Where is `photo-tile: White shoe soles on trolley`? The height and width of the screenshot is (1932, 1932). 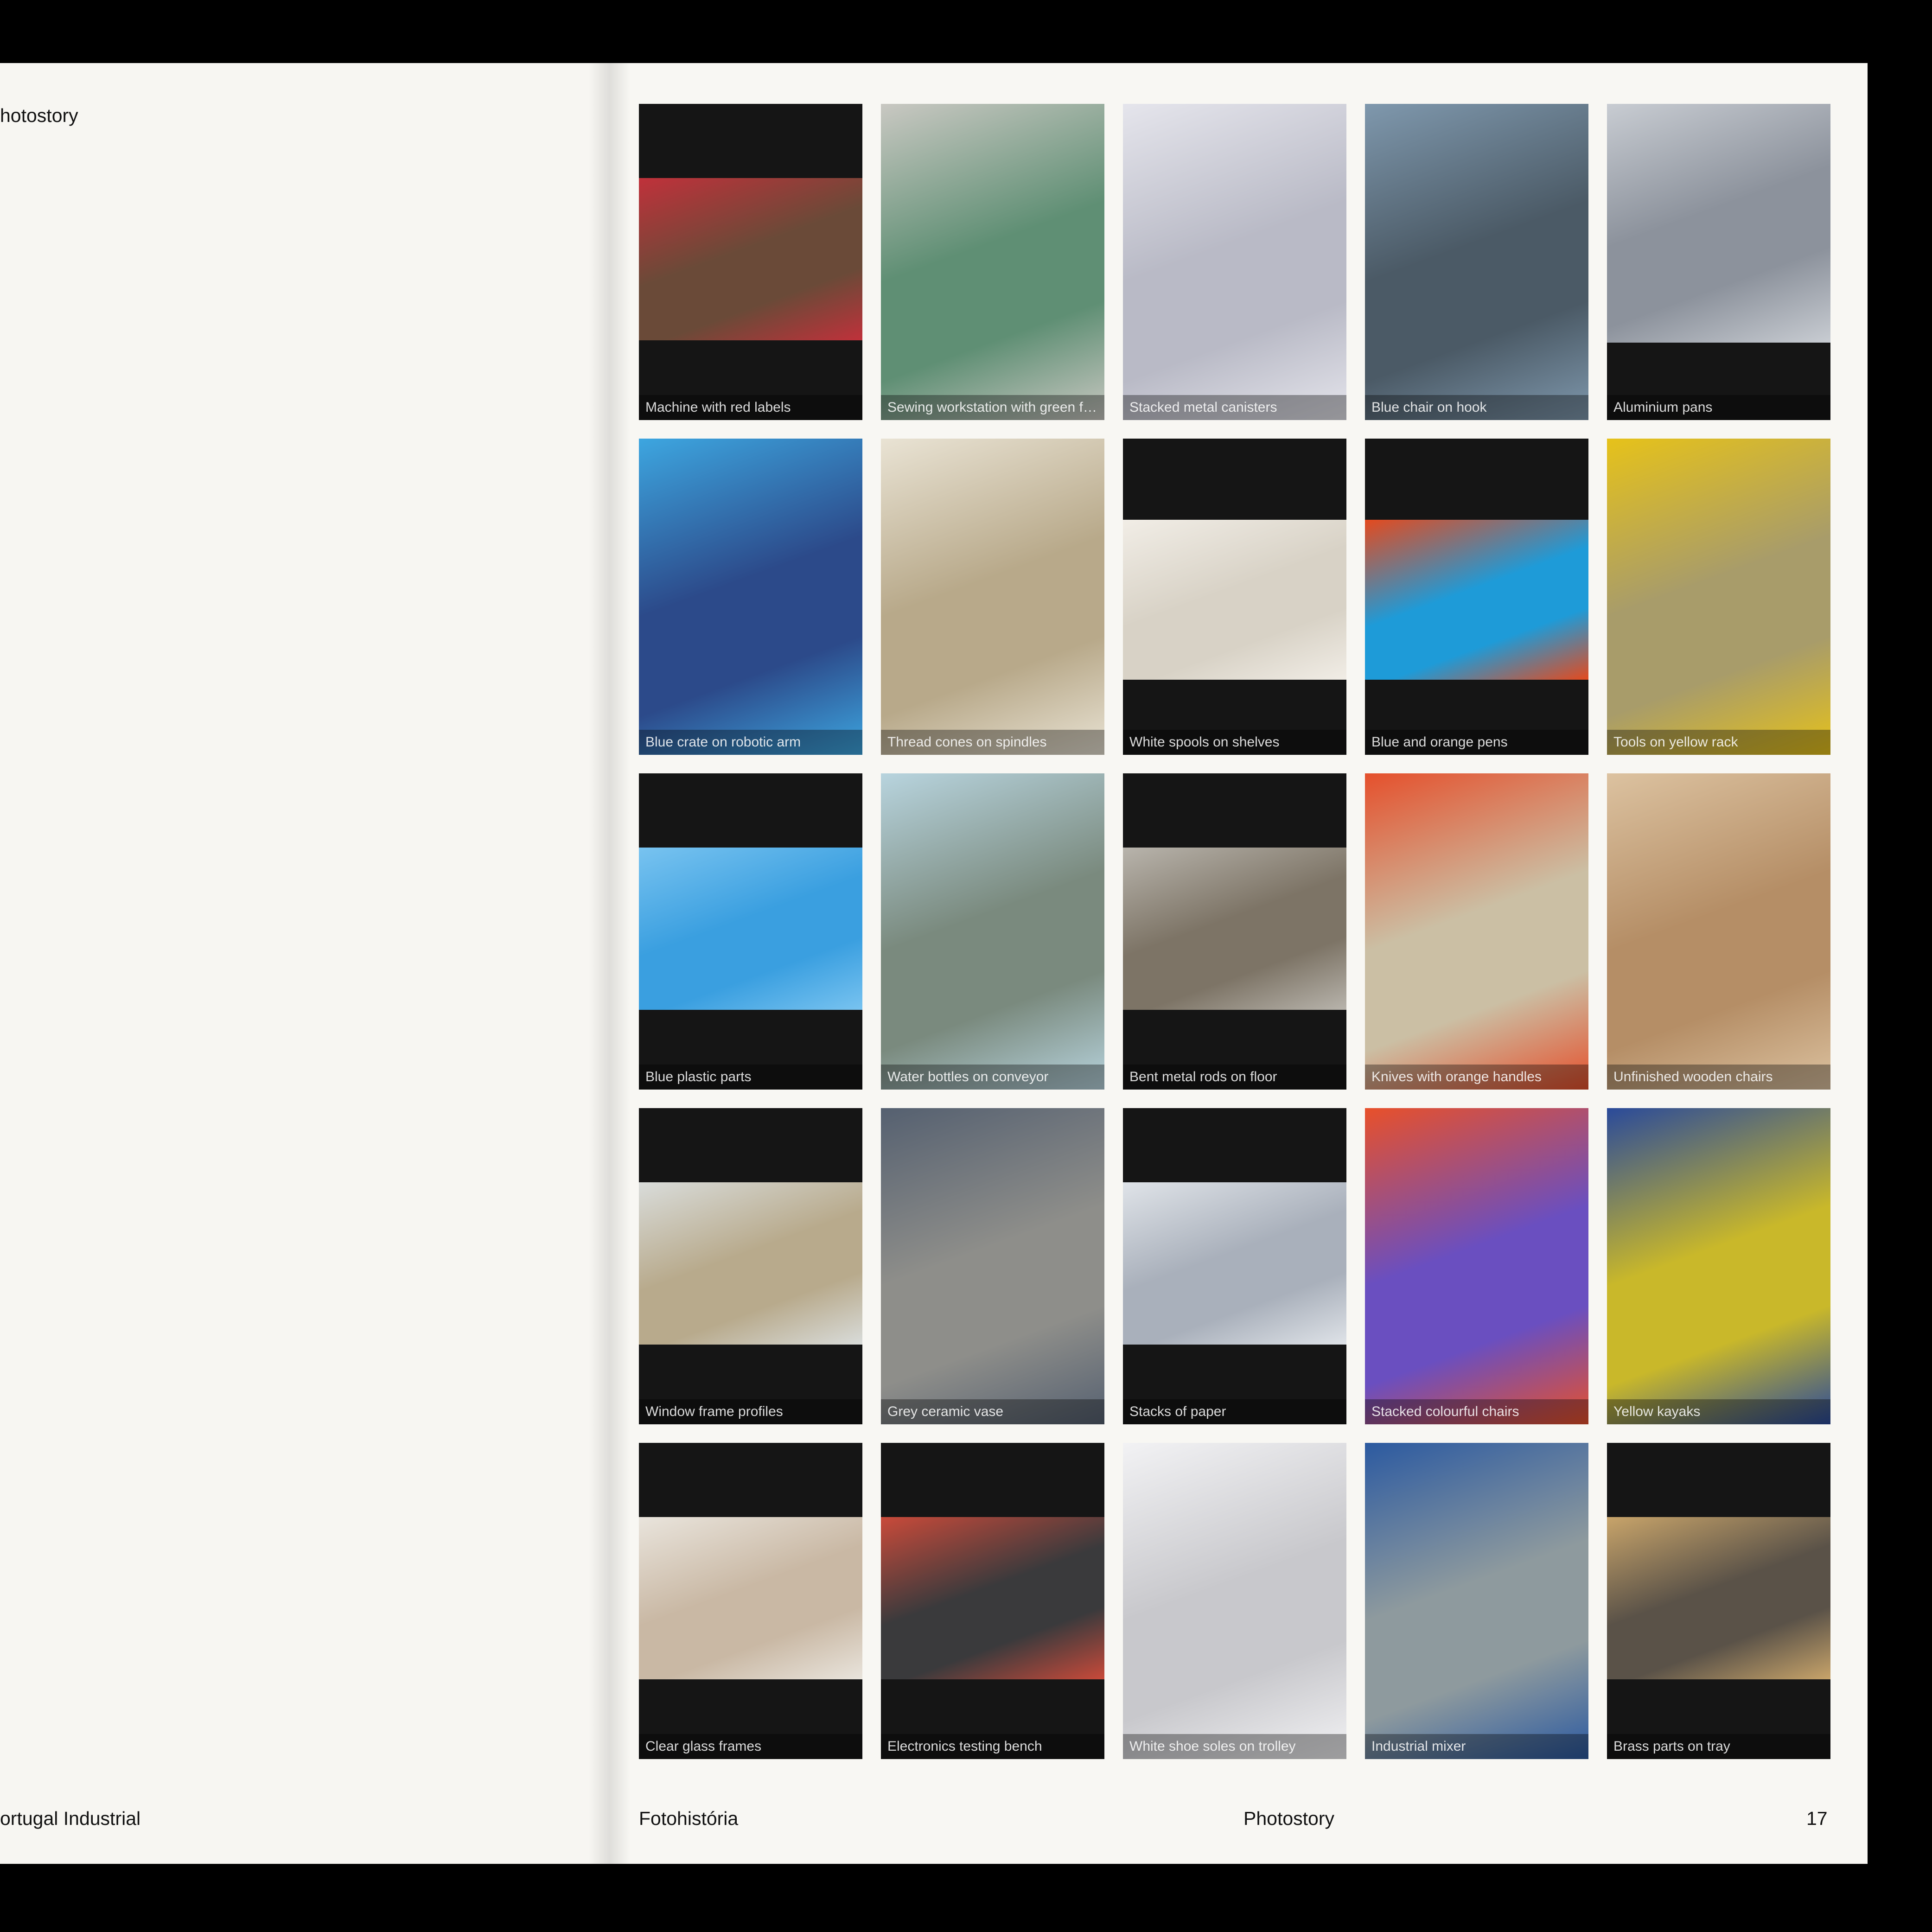 photo-tile: White shoe soles on trolley is located at coordinates (1234, 1601).